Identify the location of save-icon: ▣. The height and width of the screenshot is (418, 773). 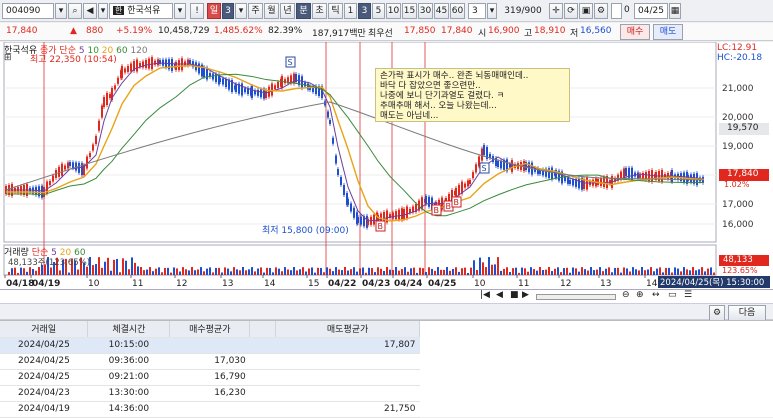
(586, 11).